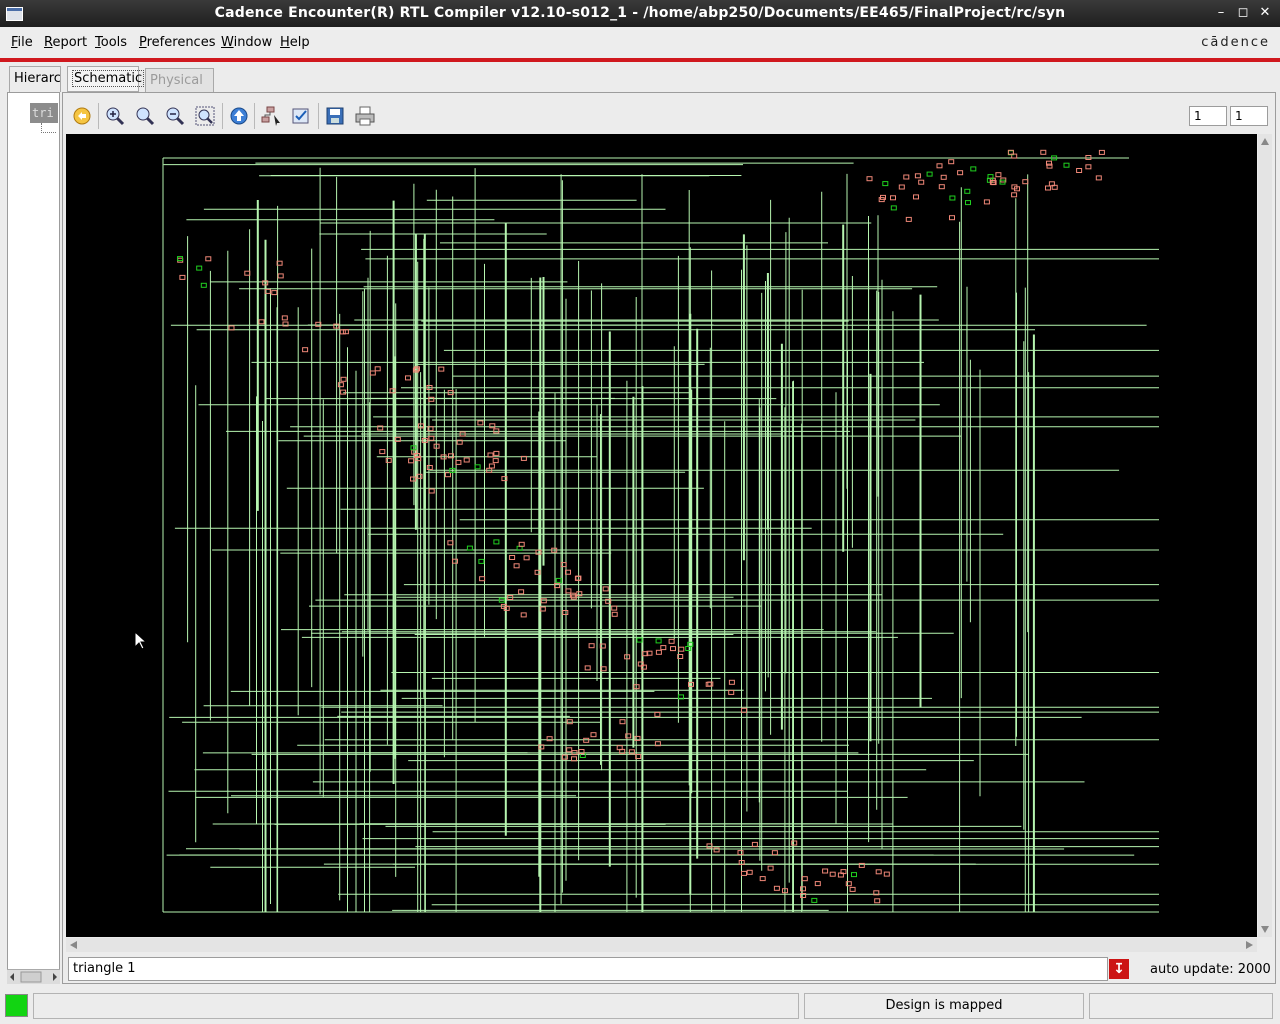  I want to click on menu-tools: Tools, so click(111, 42).